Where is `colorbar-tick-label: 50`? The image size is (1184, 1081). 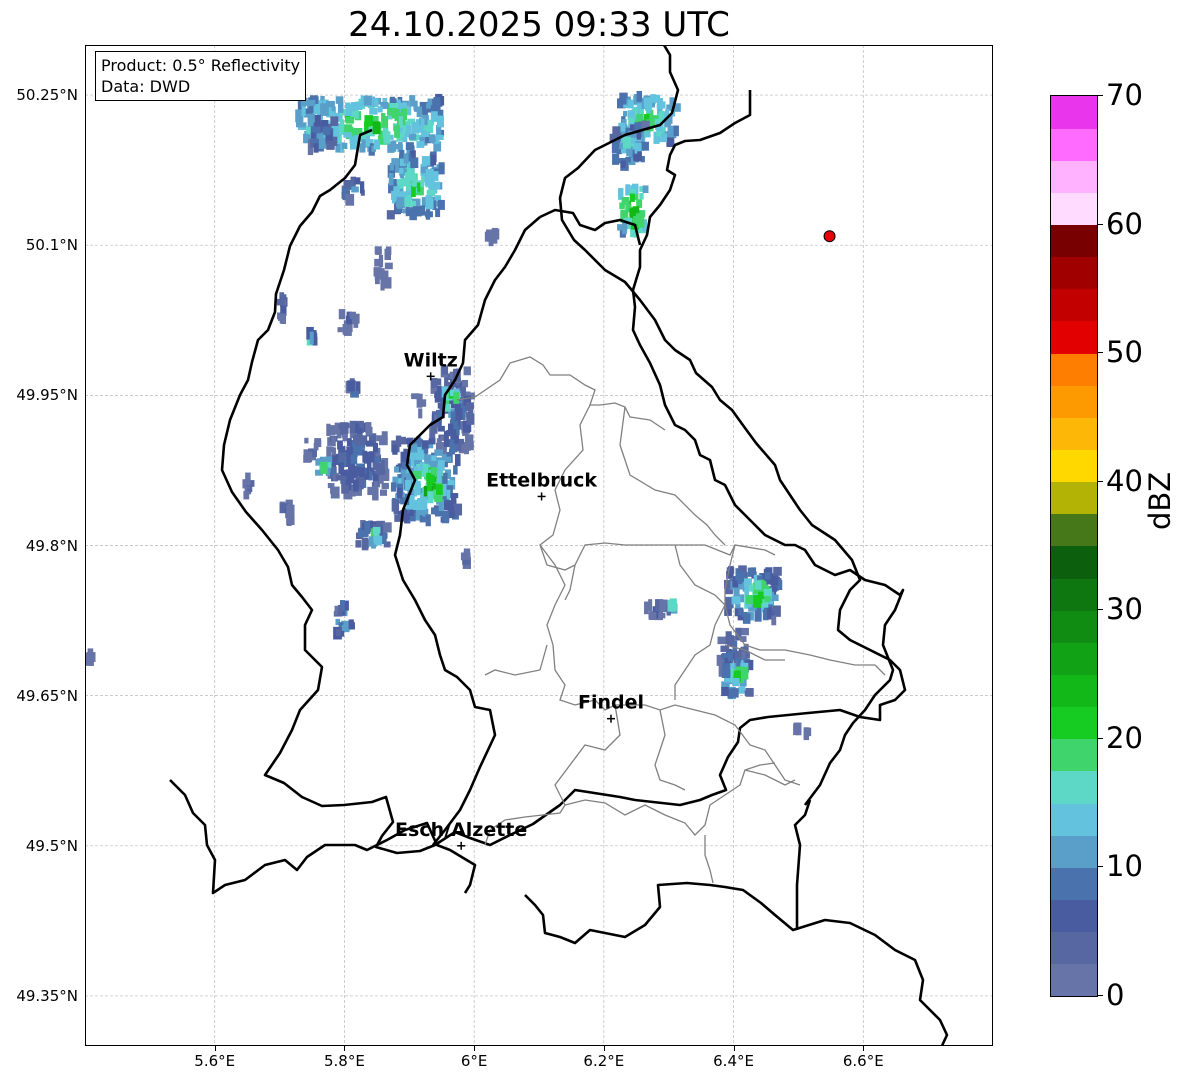
colorbar-tick-label: 50 is located at coordinates (1124, 352).